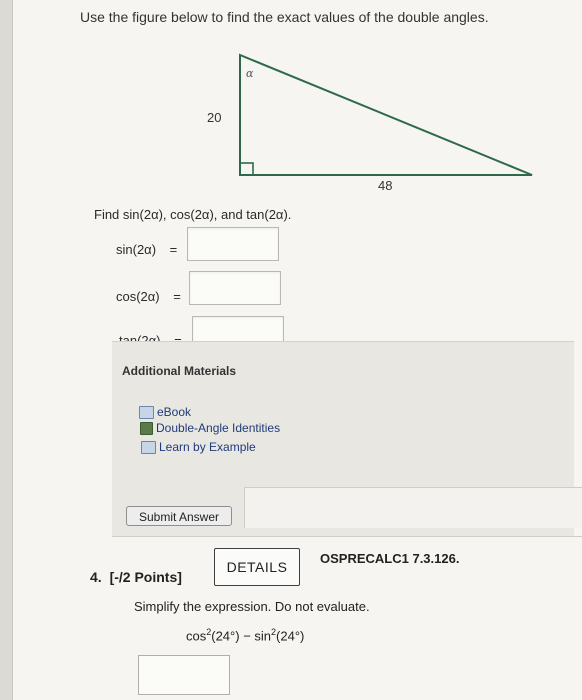 The width and height of the screenshot is (582, 700). What do you see at coordinates (235, 288) in the screenshot?
I see `cos-2a-answer-input` at bounding box center [235, 288].